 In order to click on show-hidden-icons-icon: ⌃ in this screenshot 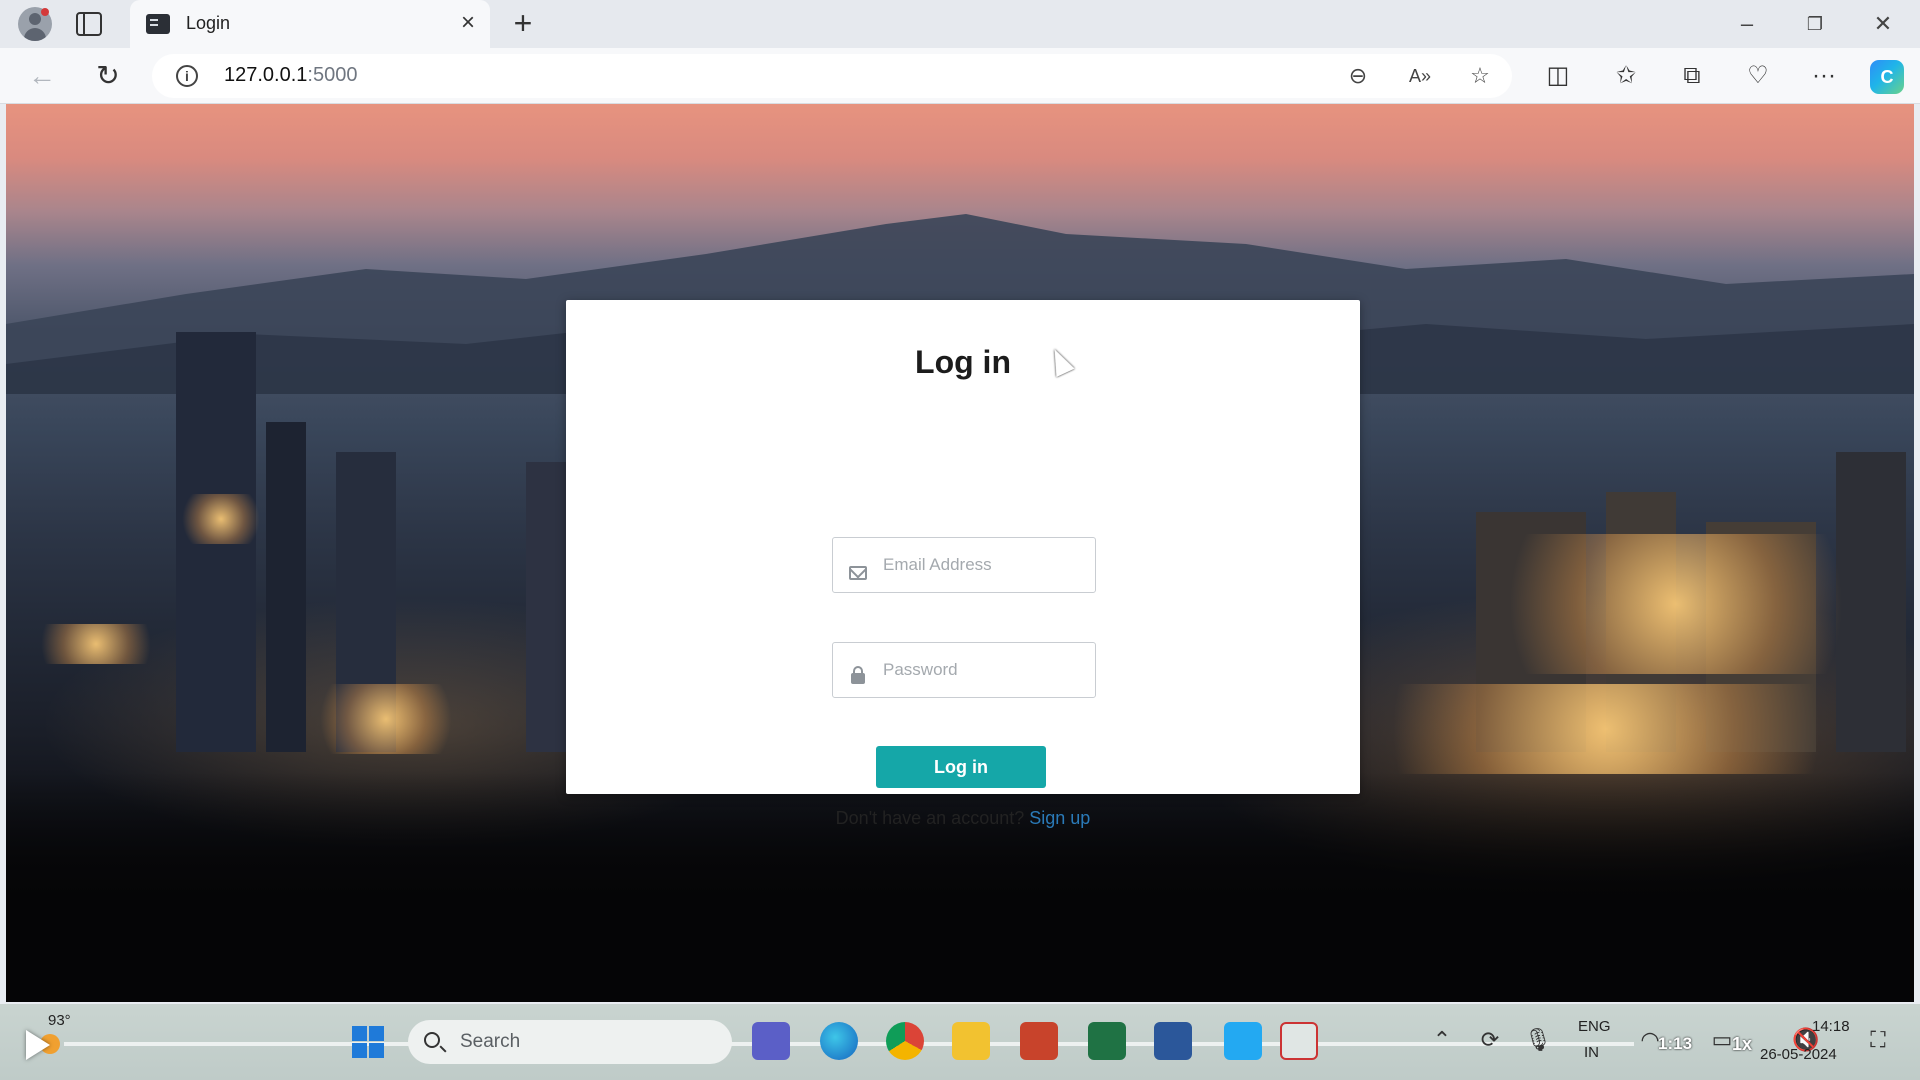, I will do `click(1442, 1040)`.